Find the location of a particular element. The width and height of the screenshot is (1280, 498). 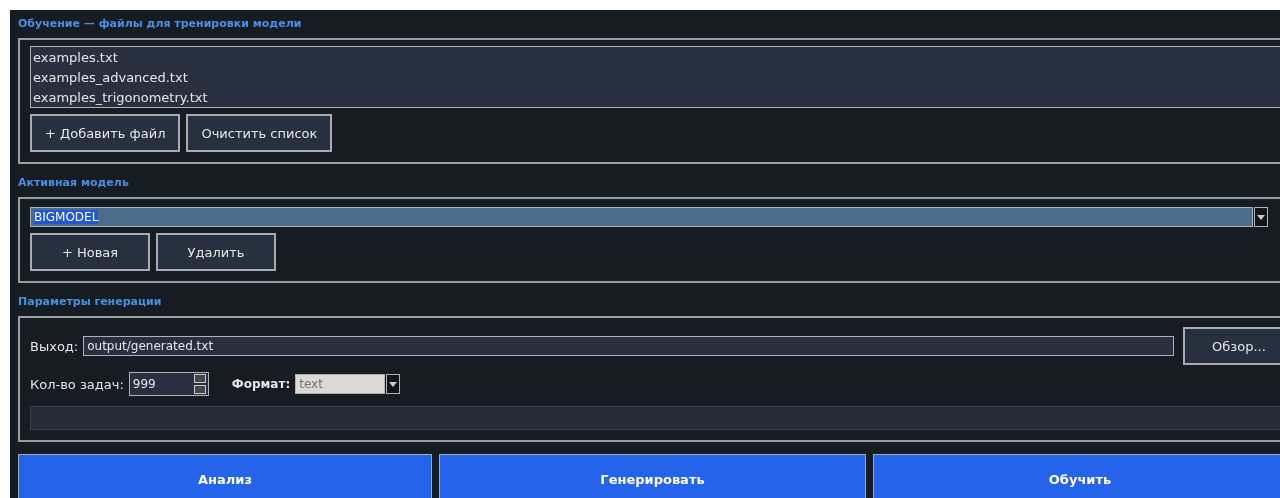

field-label: Выход: is located at coordinates (54, 346).